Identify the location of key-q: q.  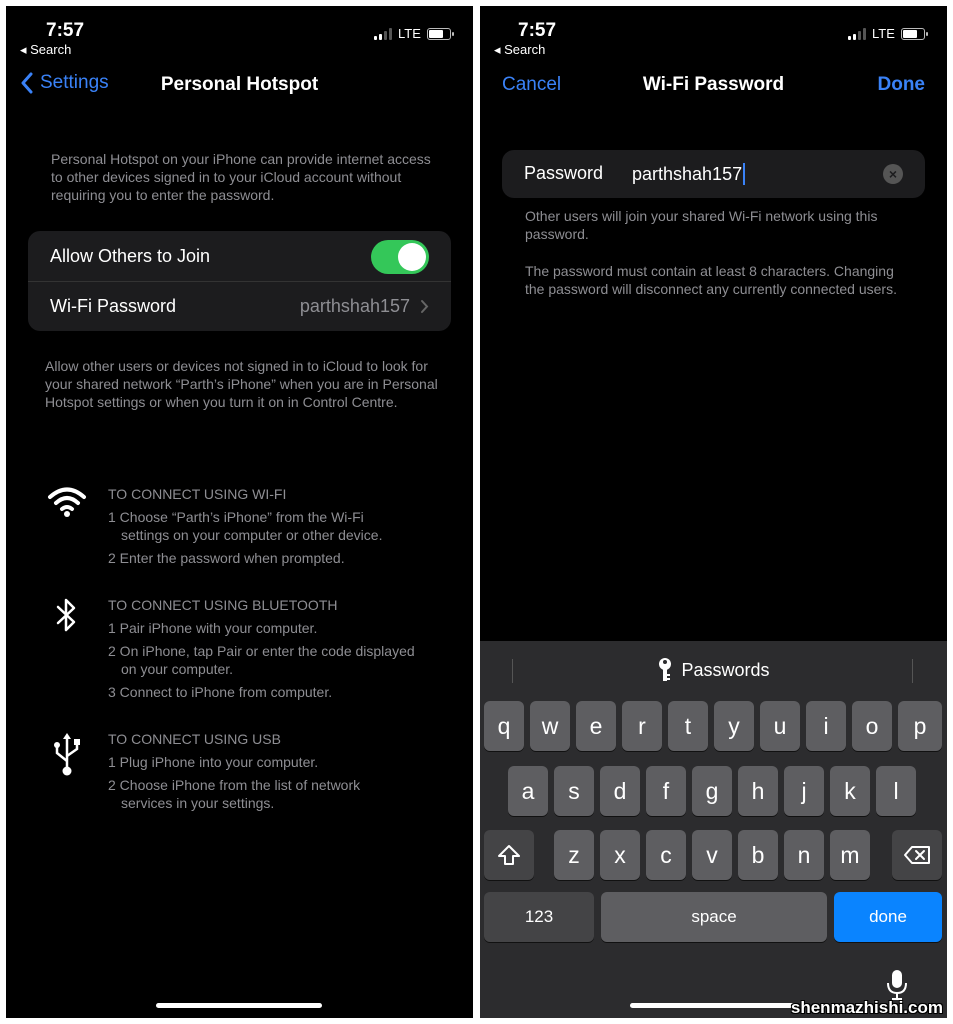
(504, 726).